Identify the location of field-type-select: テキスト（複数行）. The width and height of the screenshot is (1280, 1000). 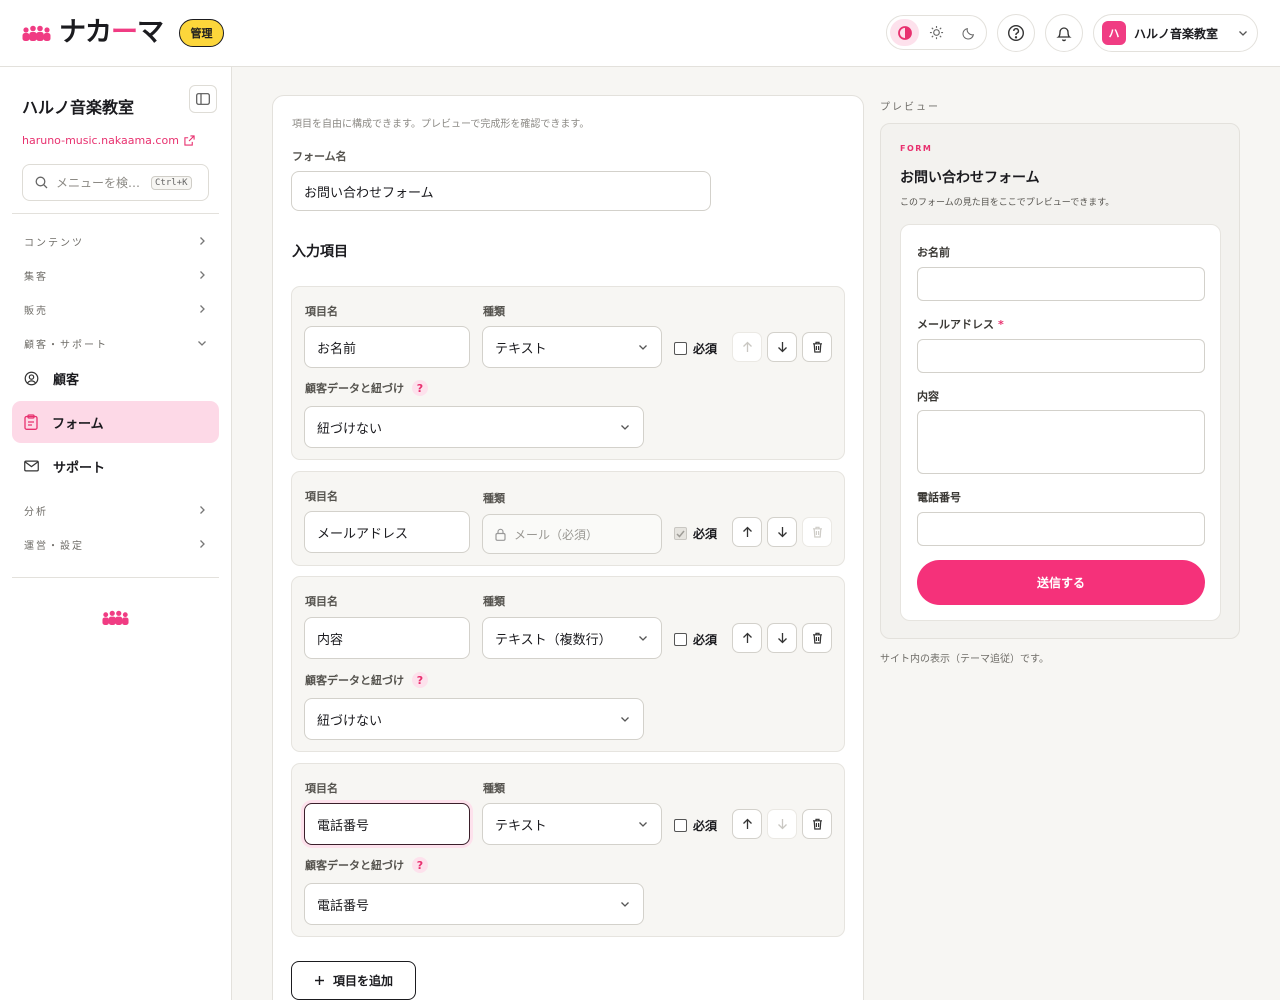
(572, 638).